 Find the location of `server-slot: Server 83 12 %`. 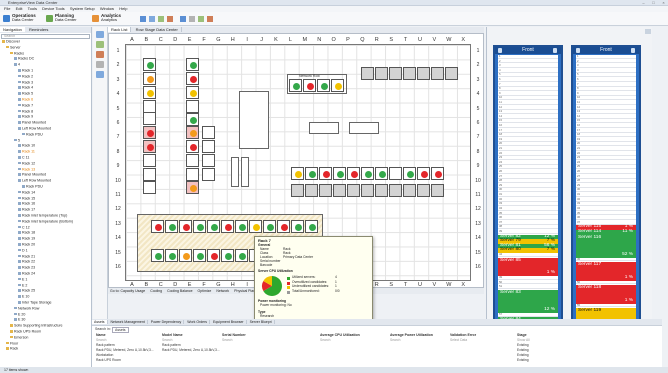

server-slot: Server 83 12 % is located at coordinates (528, 301).